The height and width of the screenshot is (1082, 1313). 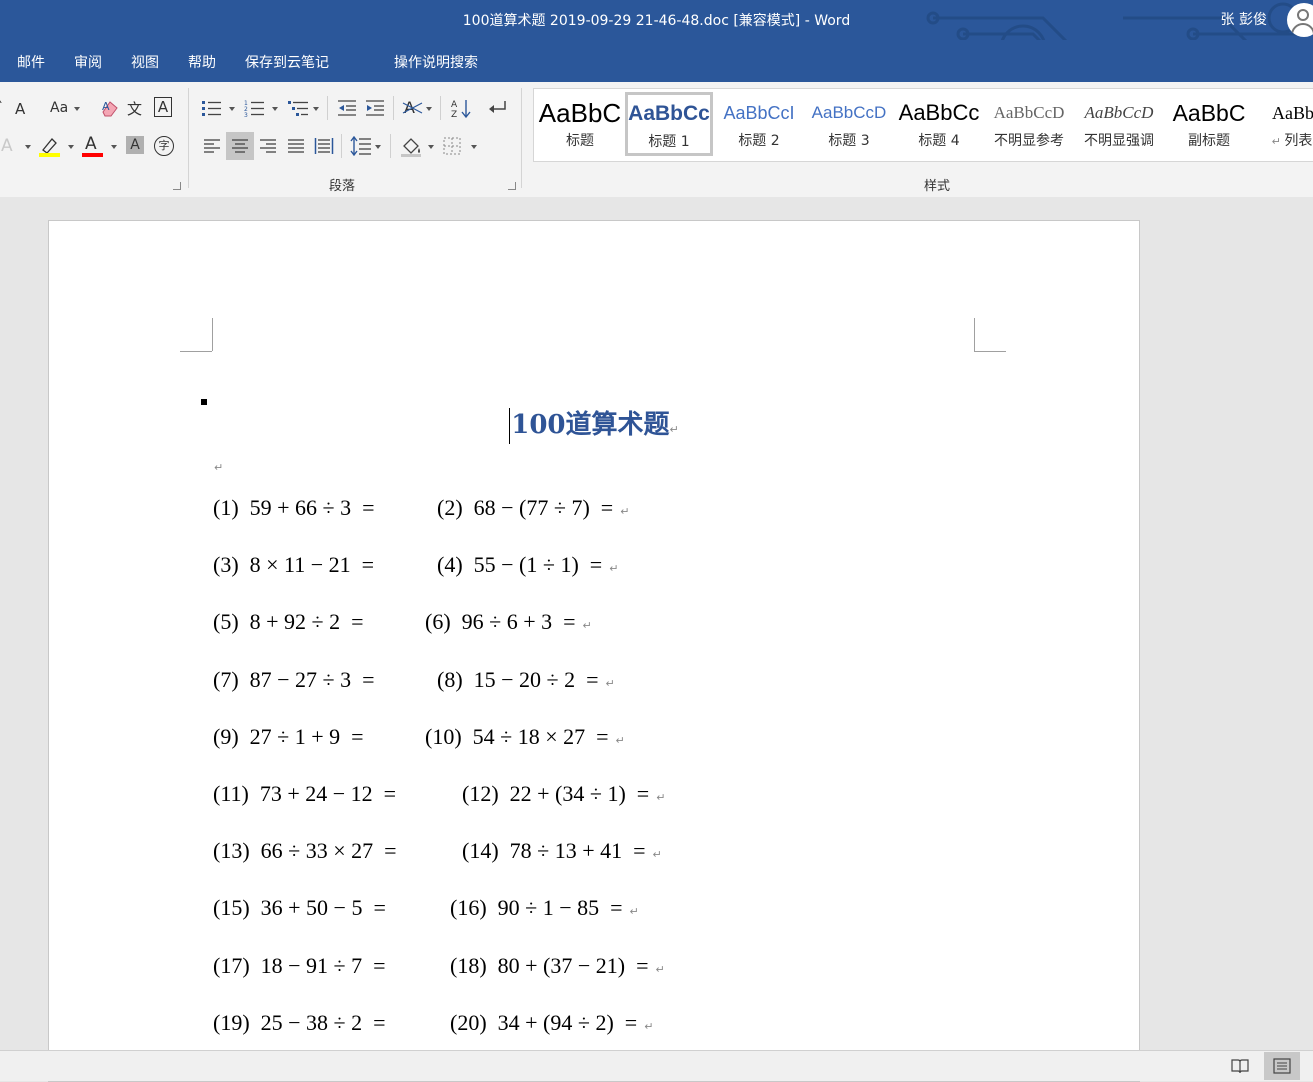 What do you see at coordinates (324, 146) in the screenshot?
I see `distributed-icon` at bounding box center [324, 146].